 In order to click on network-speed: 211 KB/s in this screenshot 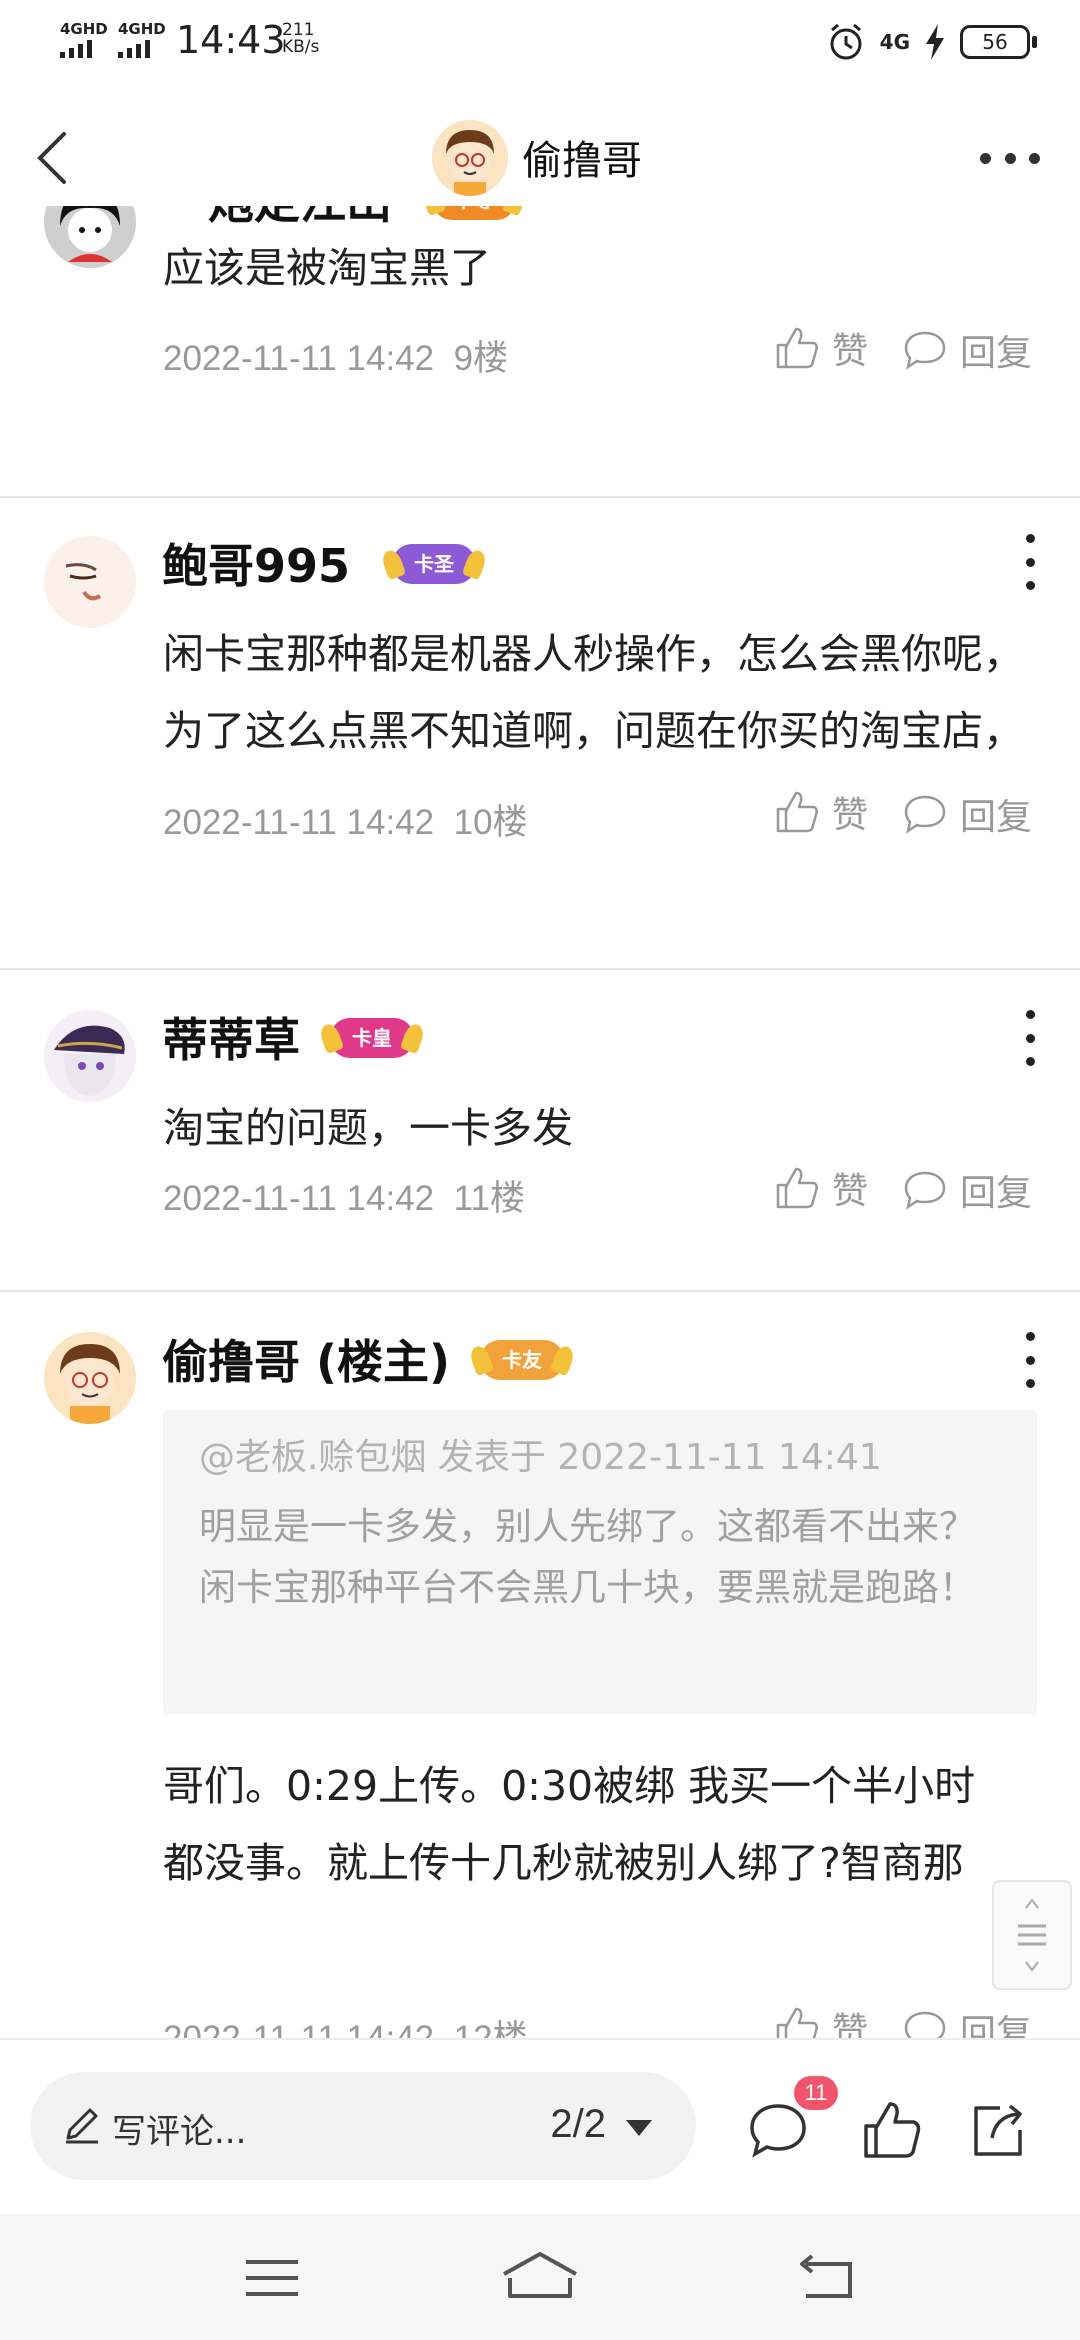, I will do `click(300, 39)`.